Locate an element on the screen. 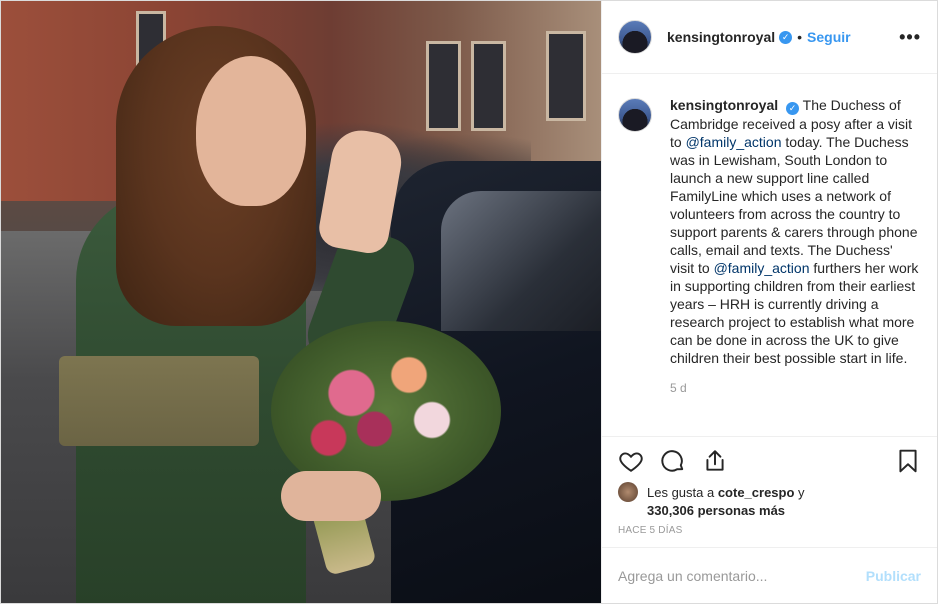  photo-clutch-bag is located at coordinates (159, 401).